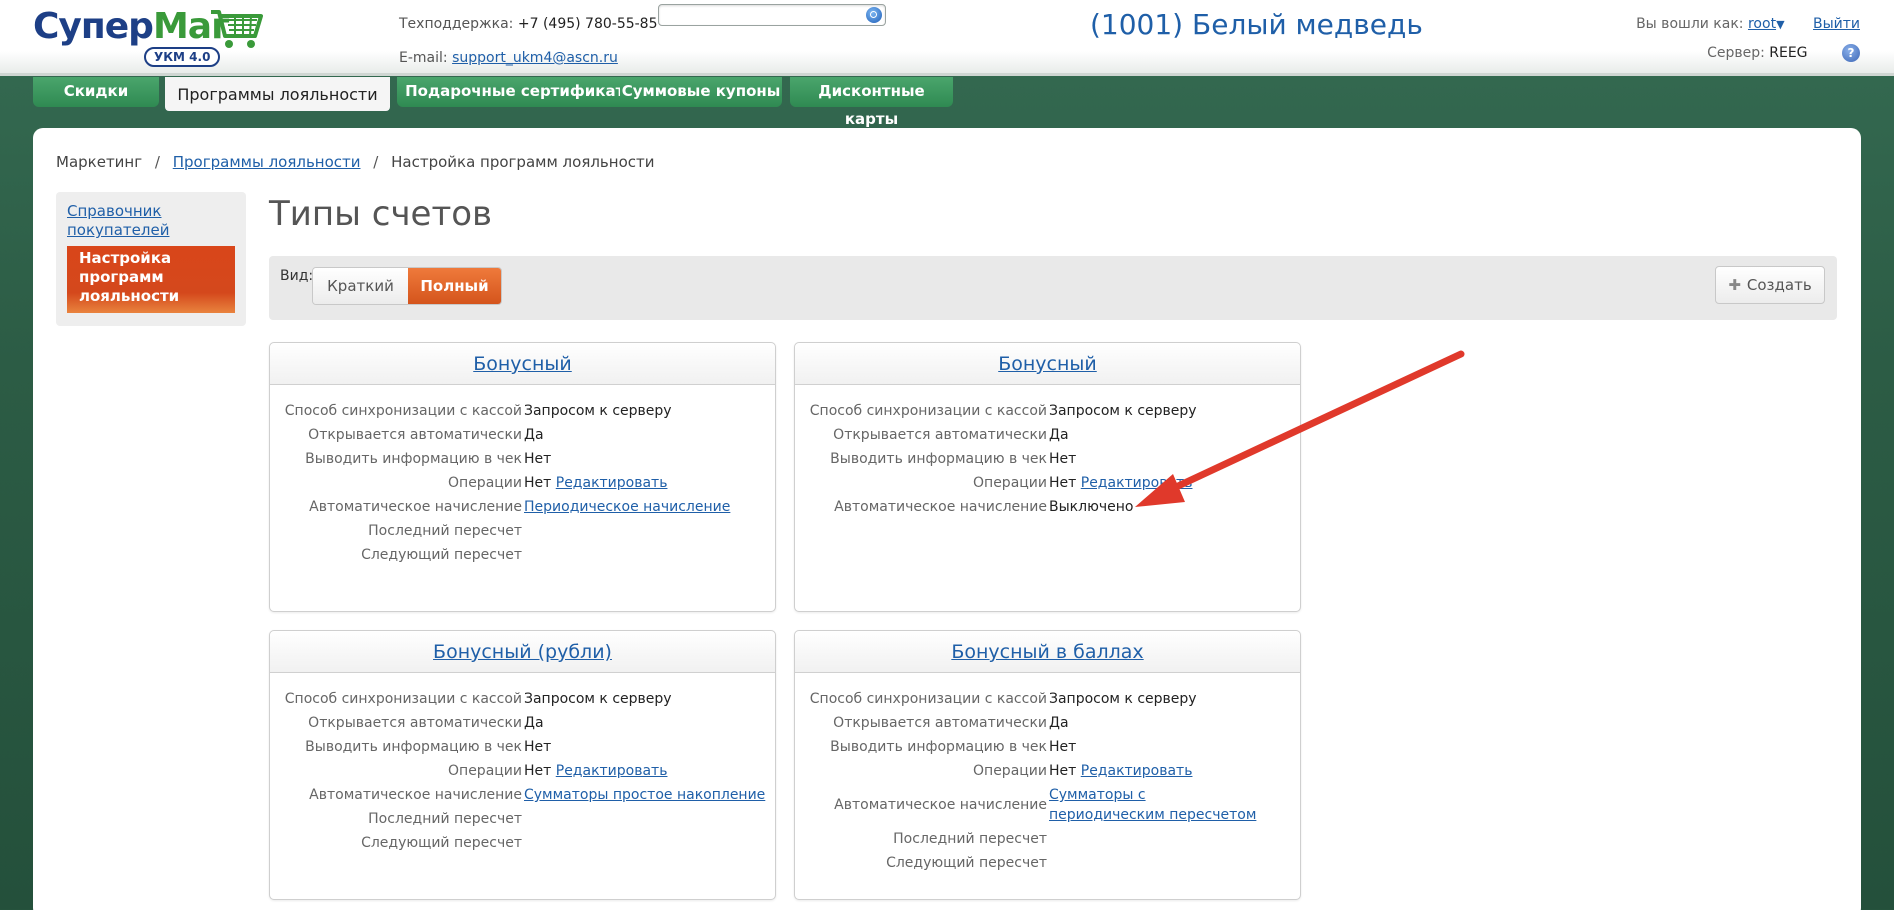 This screenshot has width=1894, height=910. Describe the element at coordinates (627, 507) in the screenshot. I see `auto-accrual-link: Периодическое начисление` at that location.